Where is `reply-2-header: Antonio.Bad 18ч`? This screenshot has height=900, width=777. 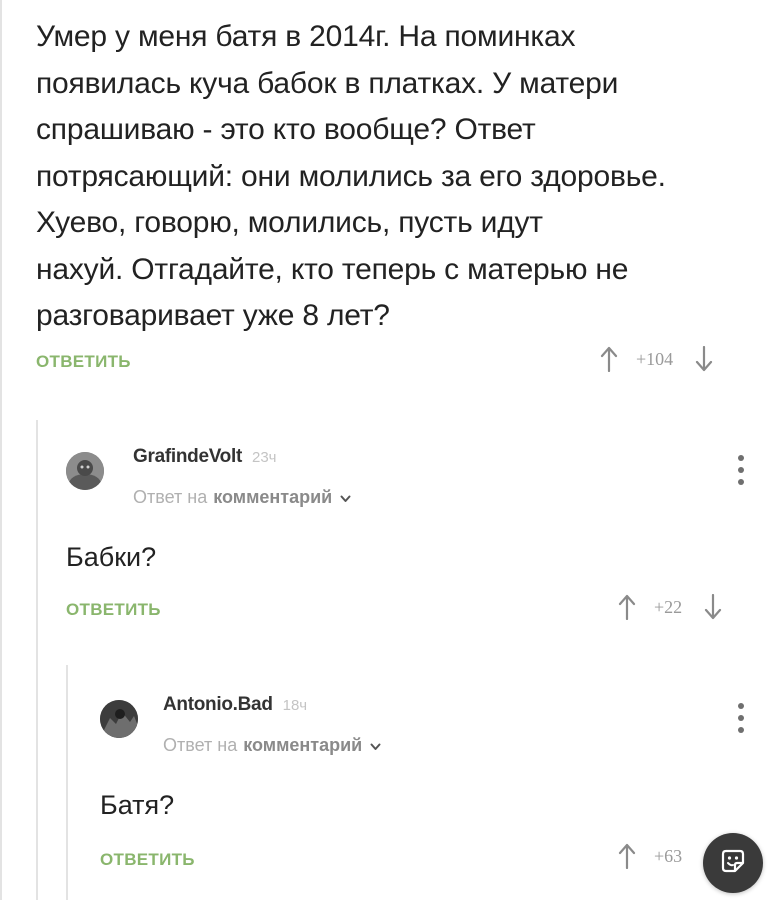
reply-2-header: Antonio.Bad 18ч is located at coordinates (235, 705).